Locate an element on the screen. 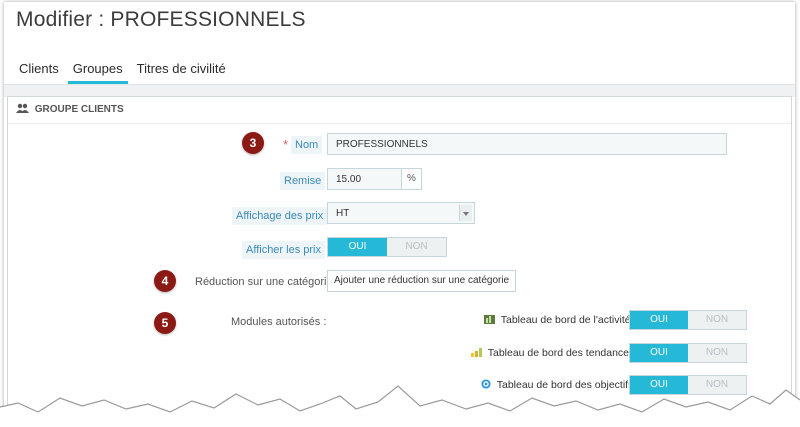 The height and width of the screenshot is (427, 800). remise-input: 15.00 is located at coordinates (364, 179).